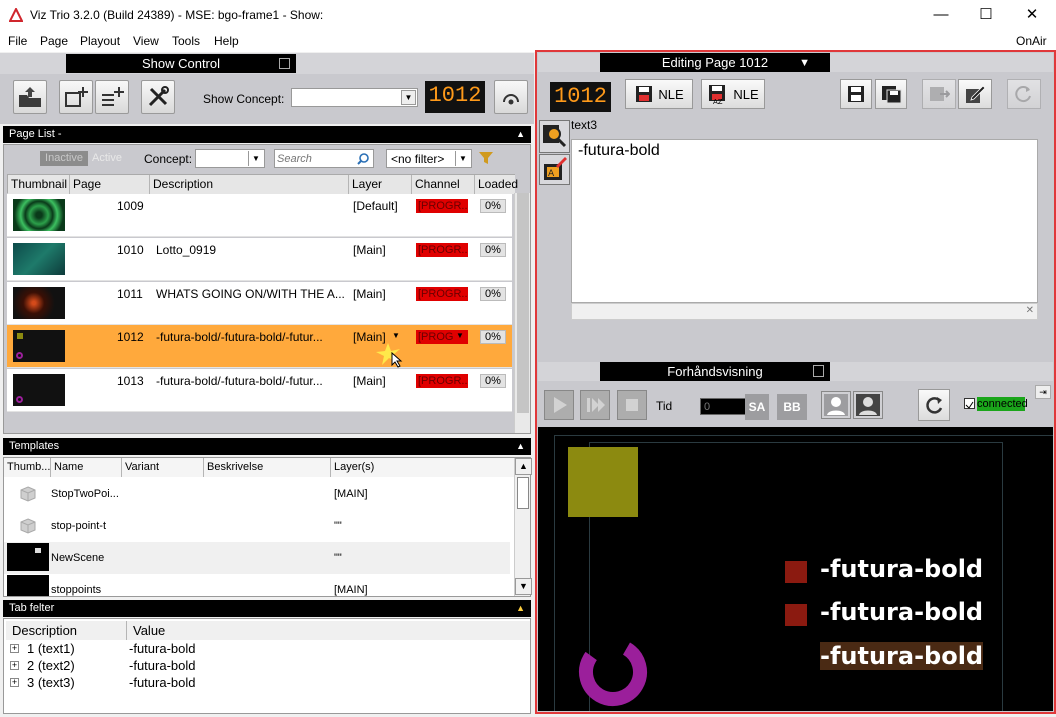 Image resolution: width=1056 pixels, height=717 pixels. Describe the element at coordinates (486, 158) in the screenshot. I see `filter-funnel-icon` at that location.